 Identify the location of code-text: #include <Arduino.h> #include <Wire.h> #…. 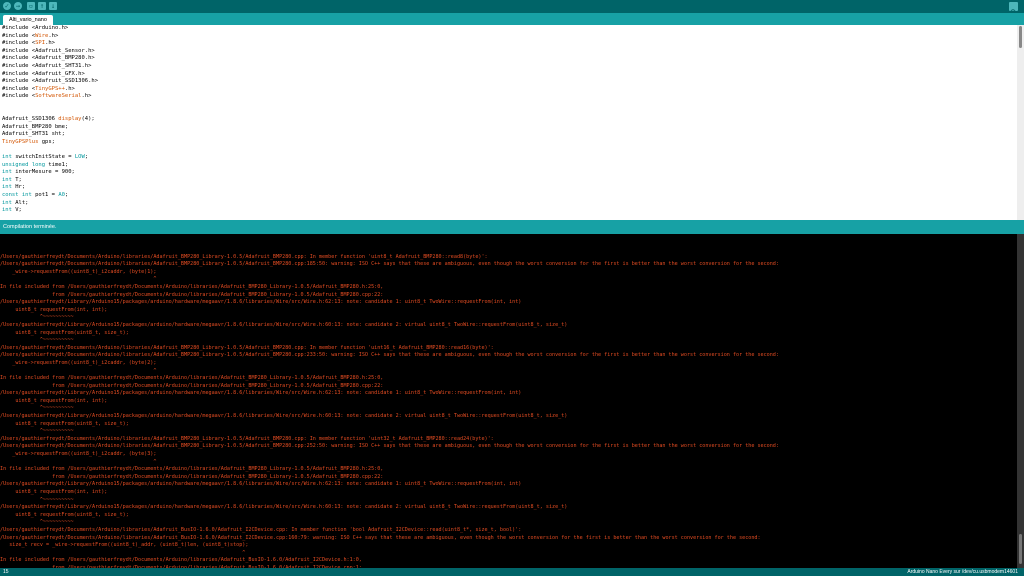
(50, 120).